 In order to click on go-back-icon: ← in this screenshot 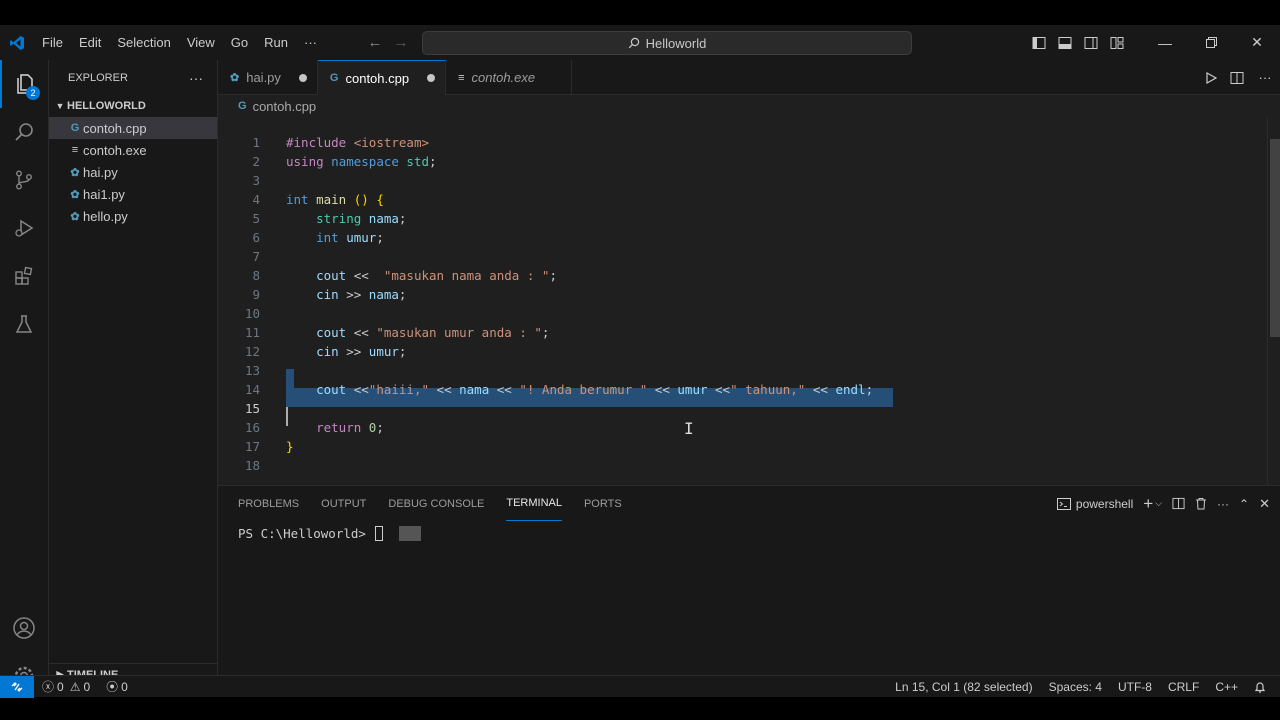, I will do `click(375, 42)`.